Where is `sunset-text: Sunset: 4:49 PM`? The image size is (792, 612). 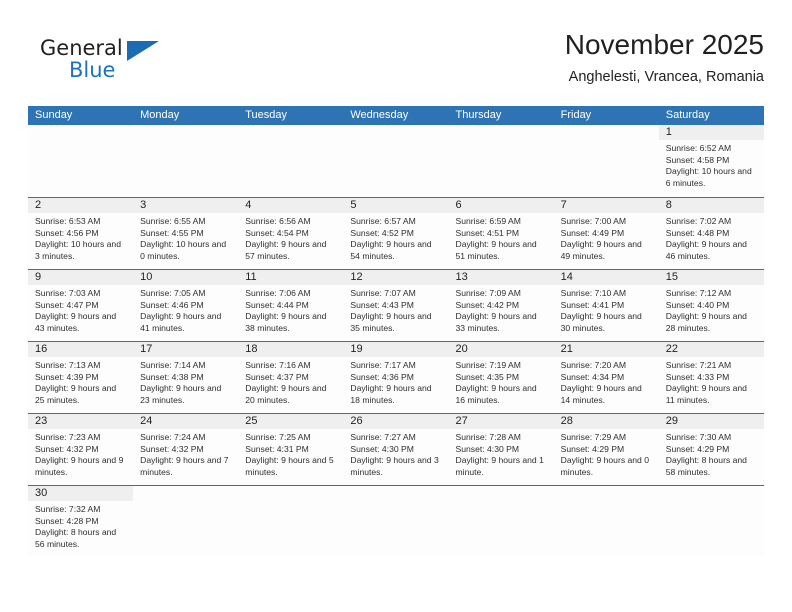
sunset-text: Sunset: 4:49 PM is located at coordinates (592, 232).